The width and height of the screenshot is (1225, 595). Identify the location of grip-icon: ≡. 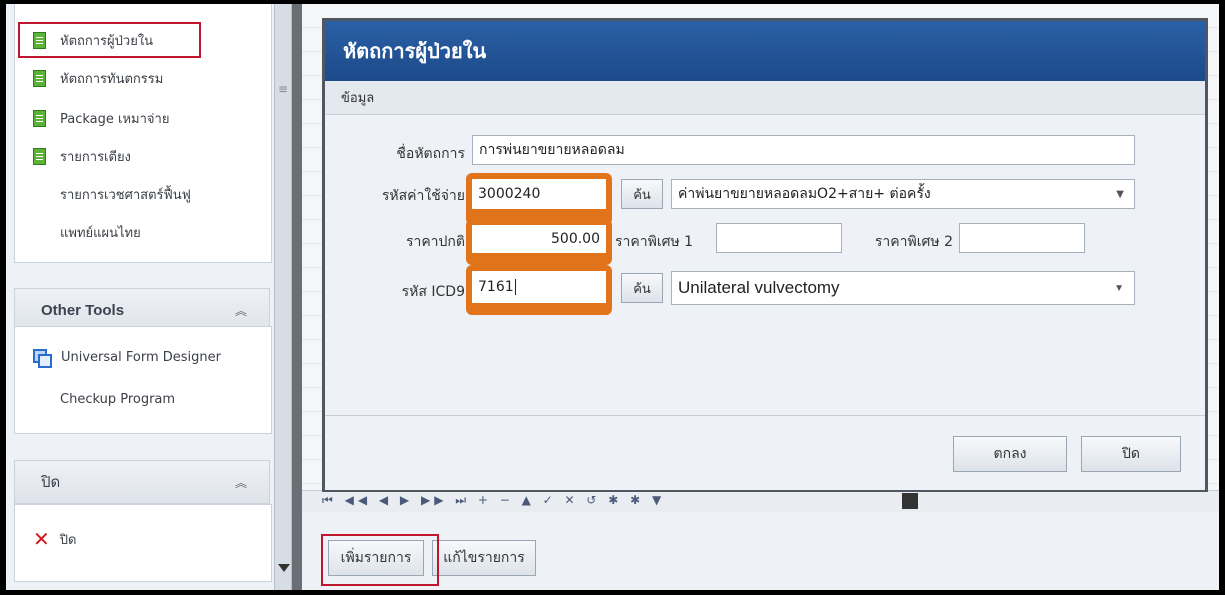
(283, 89).